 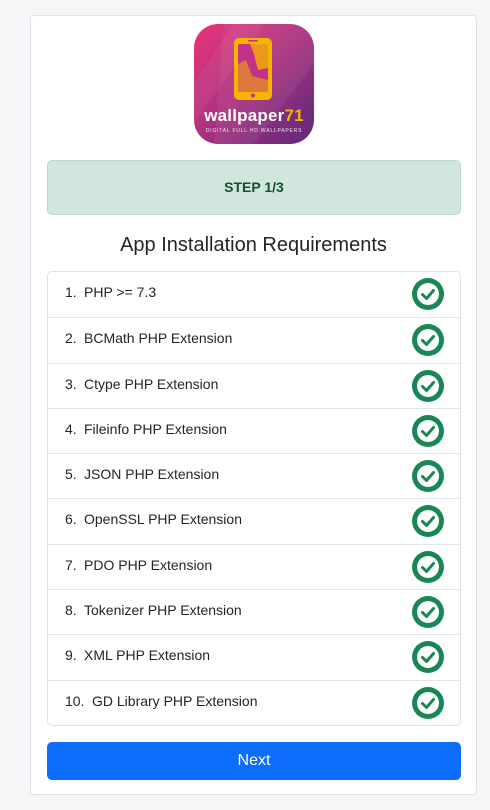 I want to click on requirement-label: JSON PHP Extension, so click(x=152, y=474).